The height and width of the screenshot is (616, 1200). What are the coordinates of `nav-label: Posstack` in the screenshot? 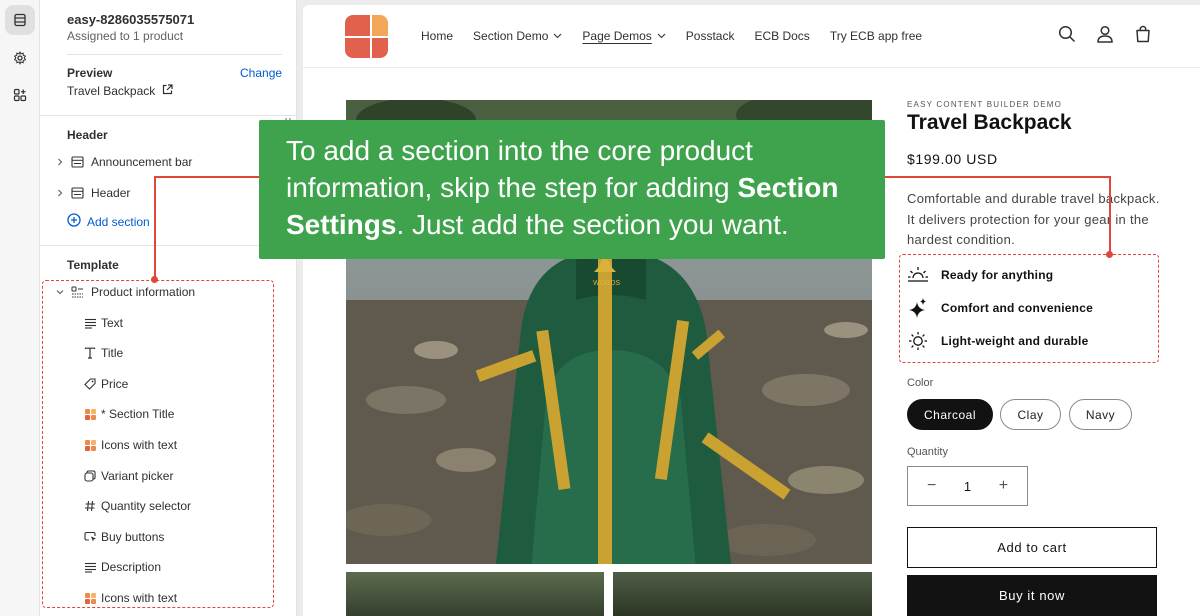 It's located at (710, 36).